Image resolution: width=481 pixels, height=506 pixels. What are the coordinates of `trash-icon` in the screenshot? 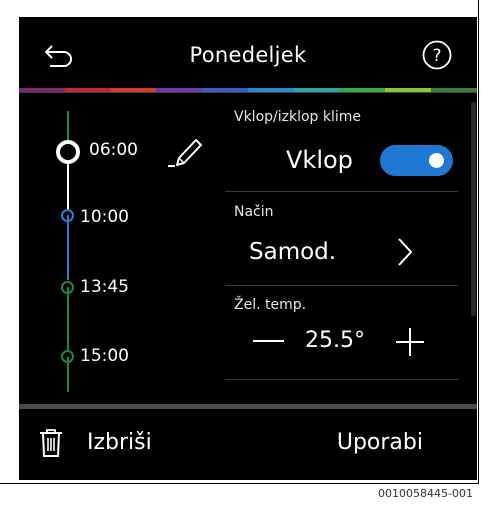 It's located at (51, 443).